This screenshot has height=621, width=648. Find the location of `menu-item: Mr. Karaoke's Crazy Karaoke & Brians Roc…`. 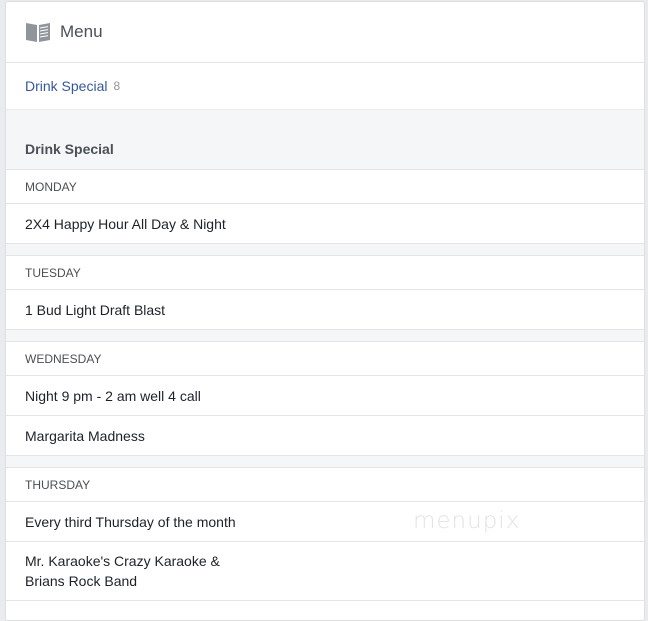

menu-item: Mr. Karaoke's Crazy Karaoke & Brians Roc… is located at coordinates (325, 571).